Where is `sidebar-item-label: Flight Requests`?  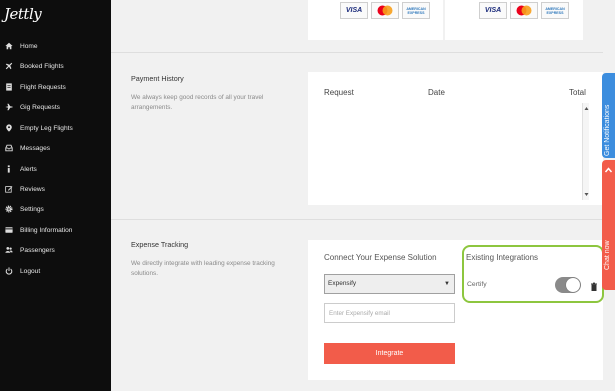 sidebar-item-label: Flight Requests is located at coordinates (43, 87).